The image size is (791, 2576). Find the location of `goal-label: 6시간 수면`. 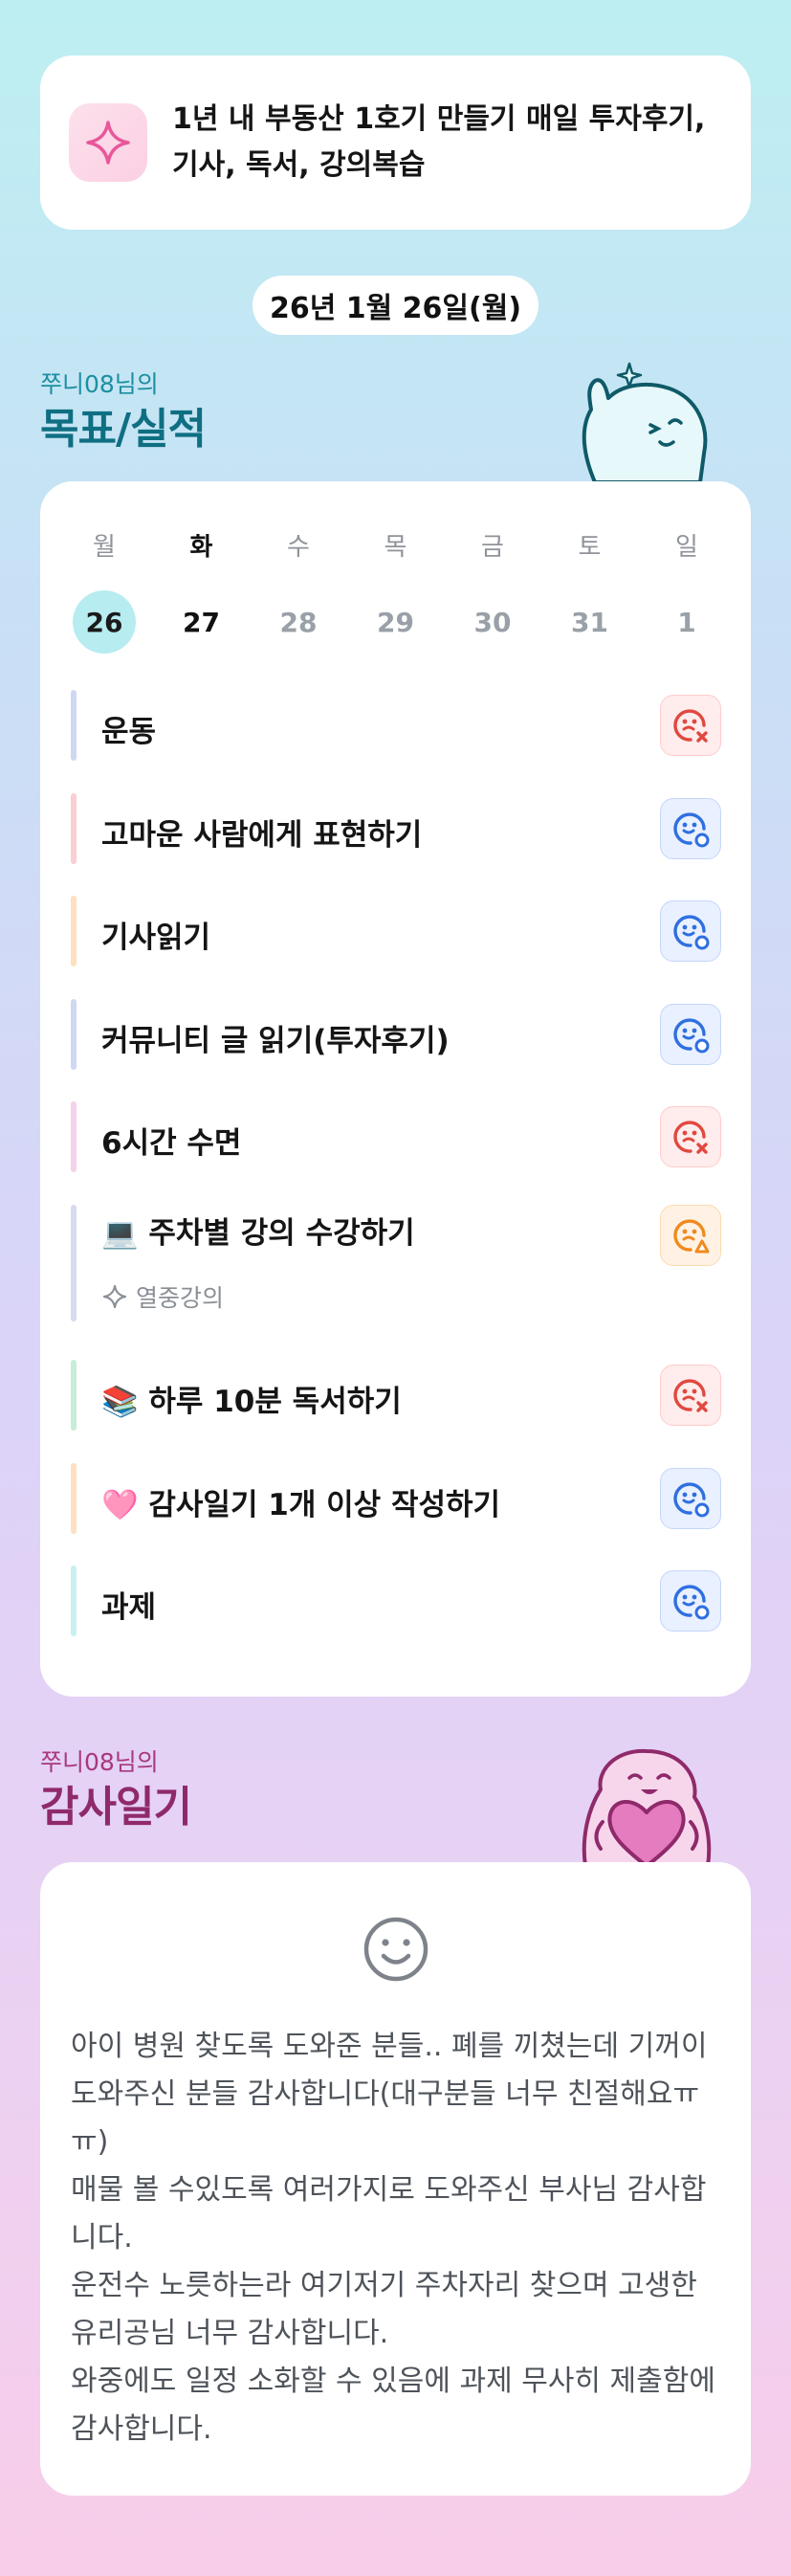

goal-label: 6시간 수면 is located at coordinates (171, 1143).